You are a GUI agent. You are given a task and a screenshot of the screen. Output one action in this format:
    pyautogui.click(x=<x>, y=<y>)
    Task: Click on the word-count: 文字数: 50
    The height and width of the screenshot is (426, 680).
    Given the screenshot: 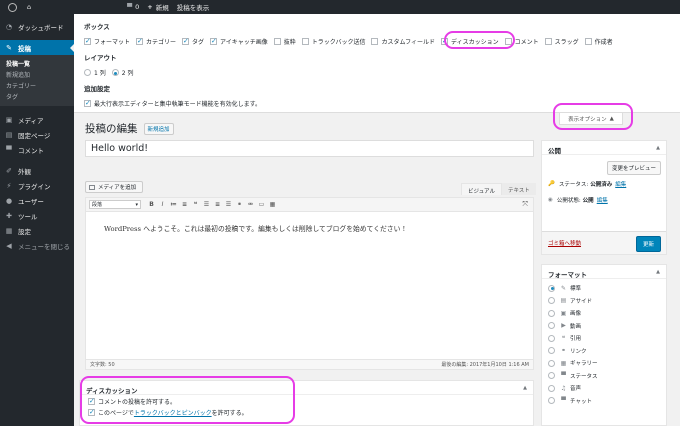 What is the action you would take?
    pyautogui.click(x=102, y=365)
    